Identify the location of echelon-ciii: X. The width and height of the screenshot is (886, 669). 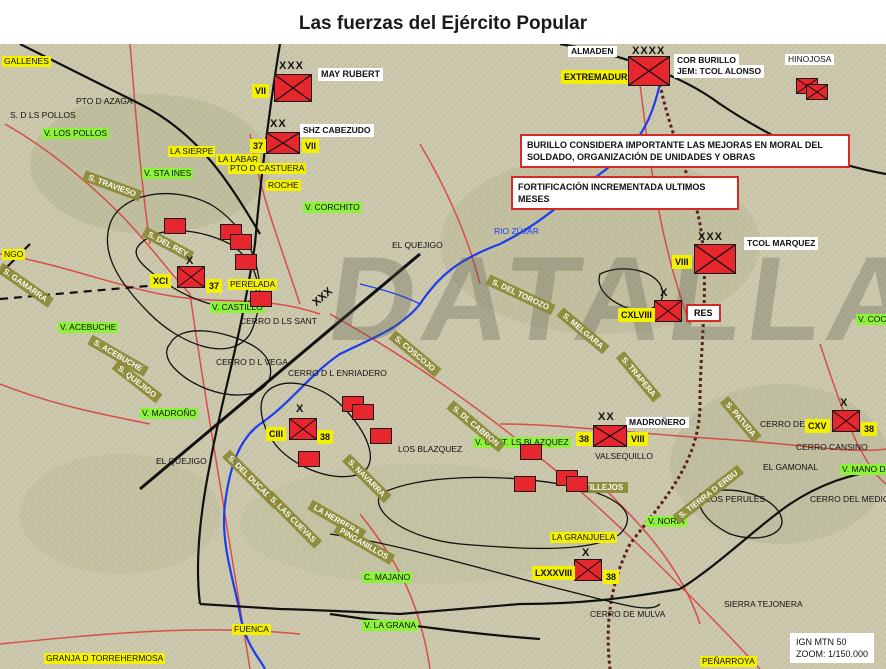
(300, 409).